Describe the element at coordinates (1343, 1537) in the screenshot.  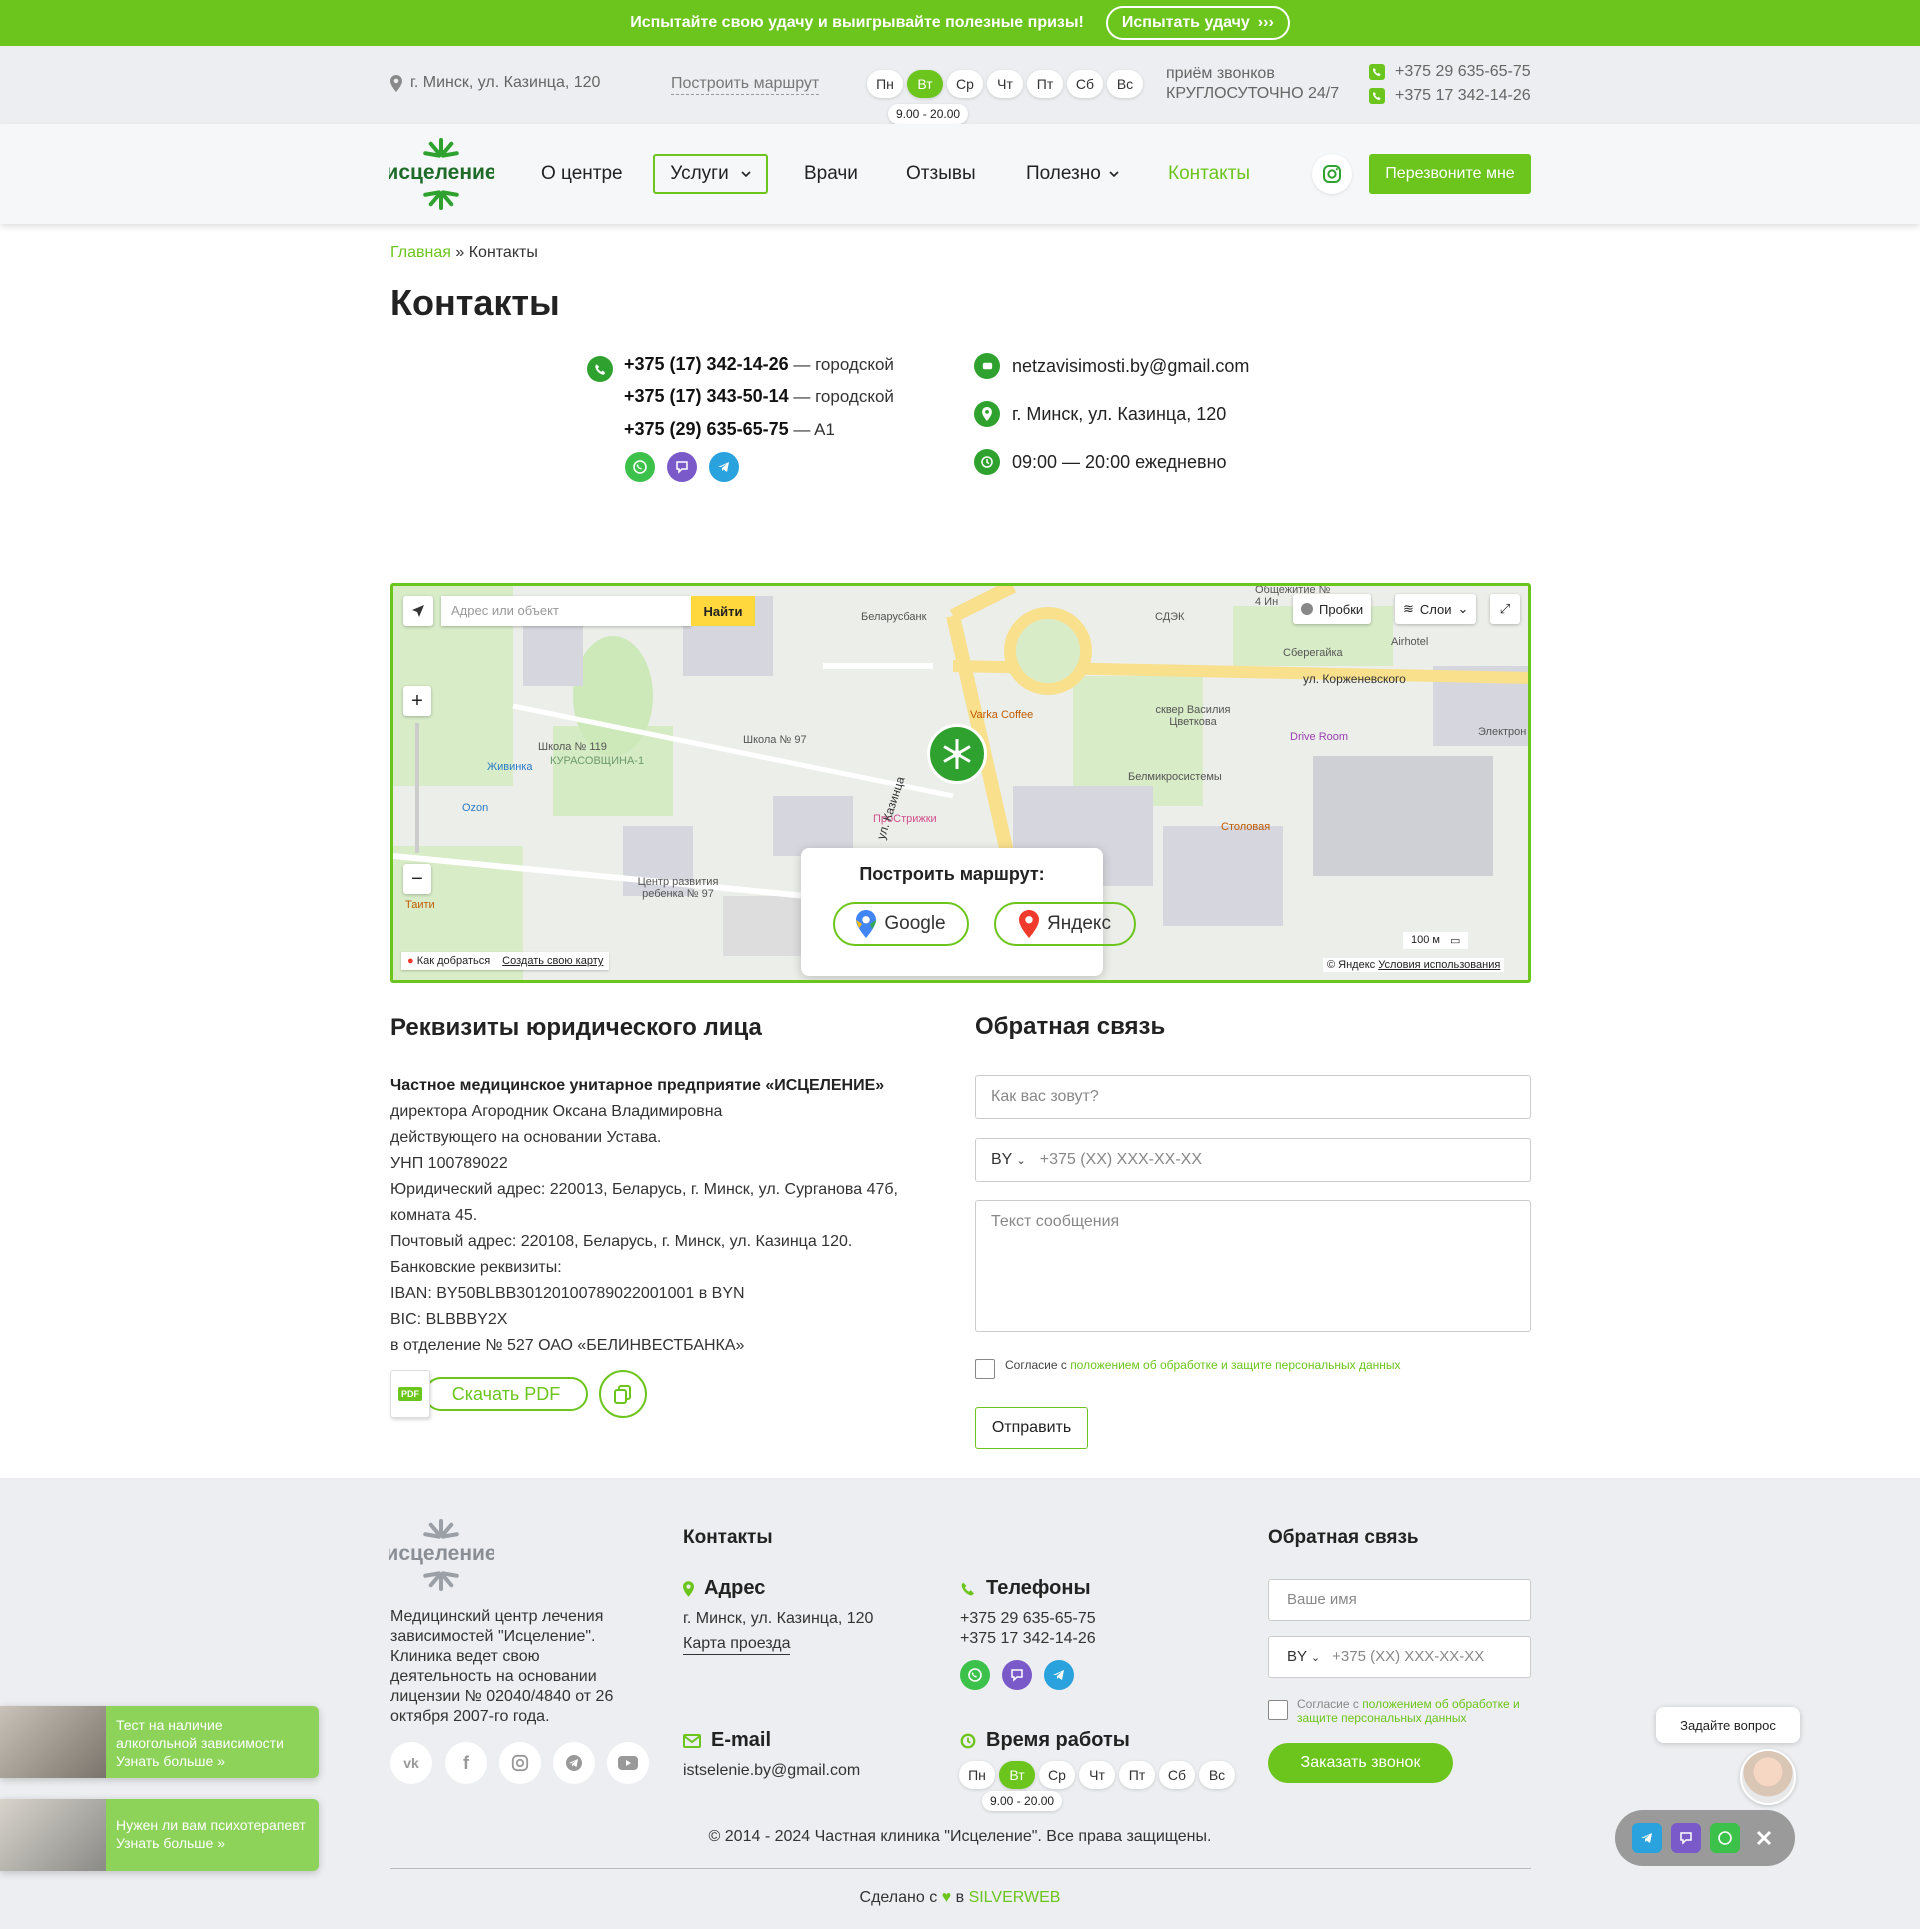
I see `footer-feedback-title: Обратная связь` at that location.